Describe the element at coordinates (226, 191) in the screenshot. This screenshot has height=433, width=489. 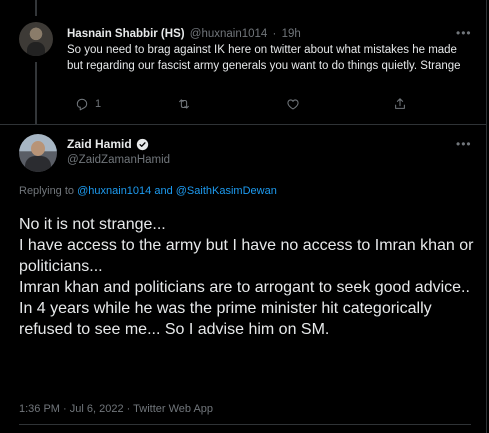
I see `replying-user-link-2: @SaithKasimDewan` at that location.